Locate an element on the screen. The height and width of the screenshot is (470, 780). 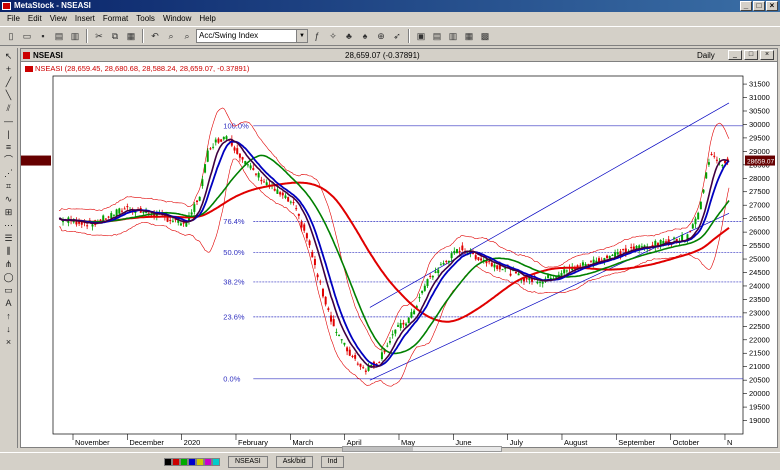
alert-icon: ♠ is located at coordinates (365, 36).